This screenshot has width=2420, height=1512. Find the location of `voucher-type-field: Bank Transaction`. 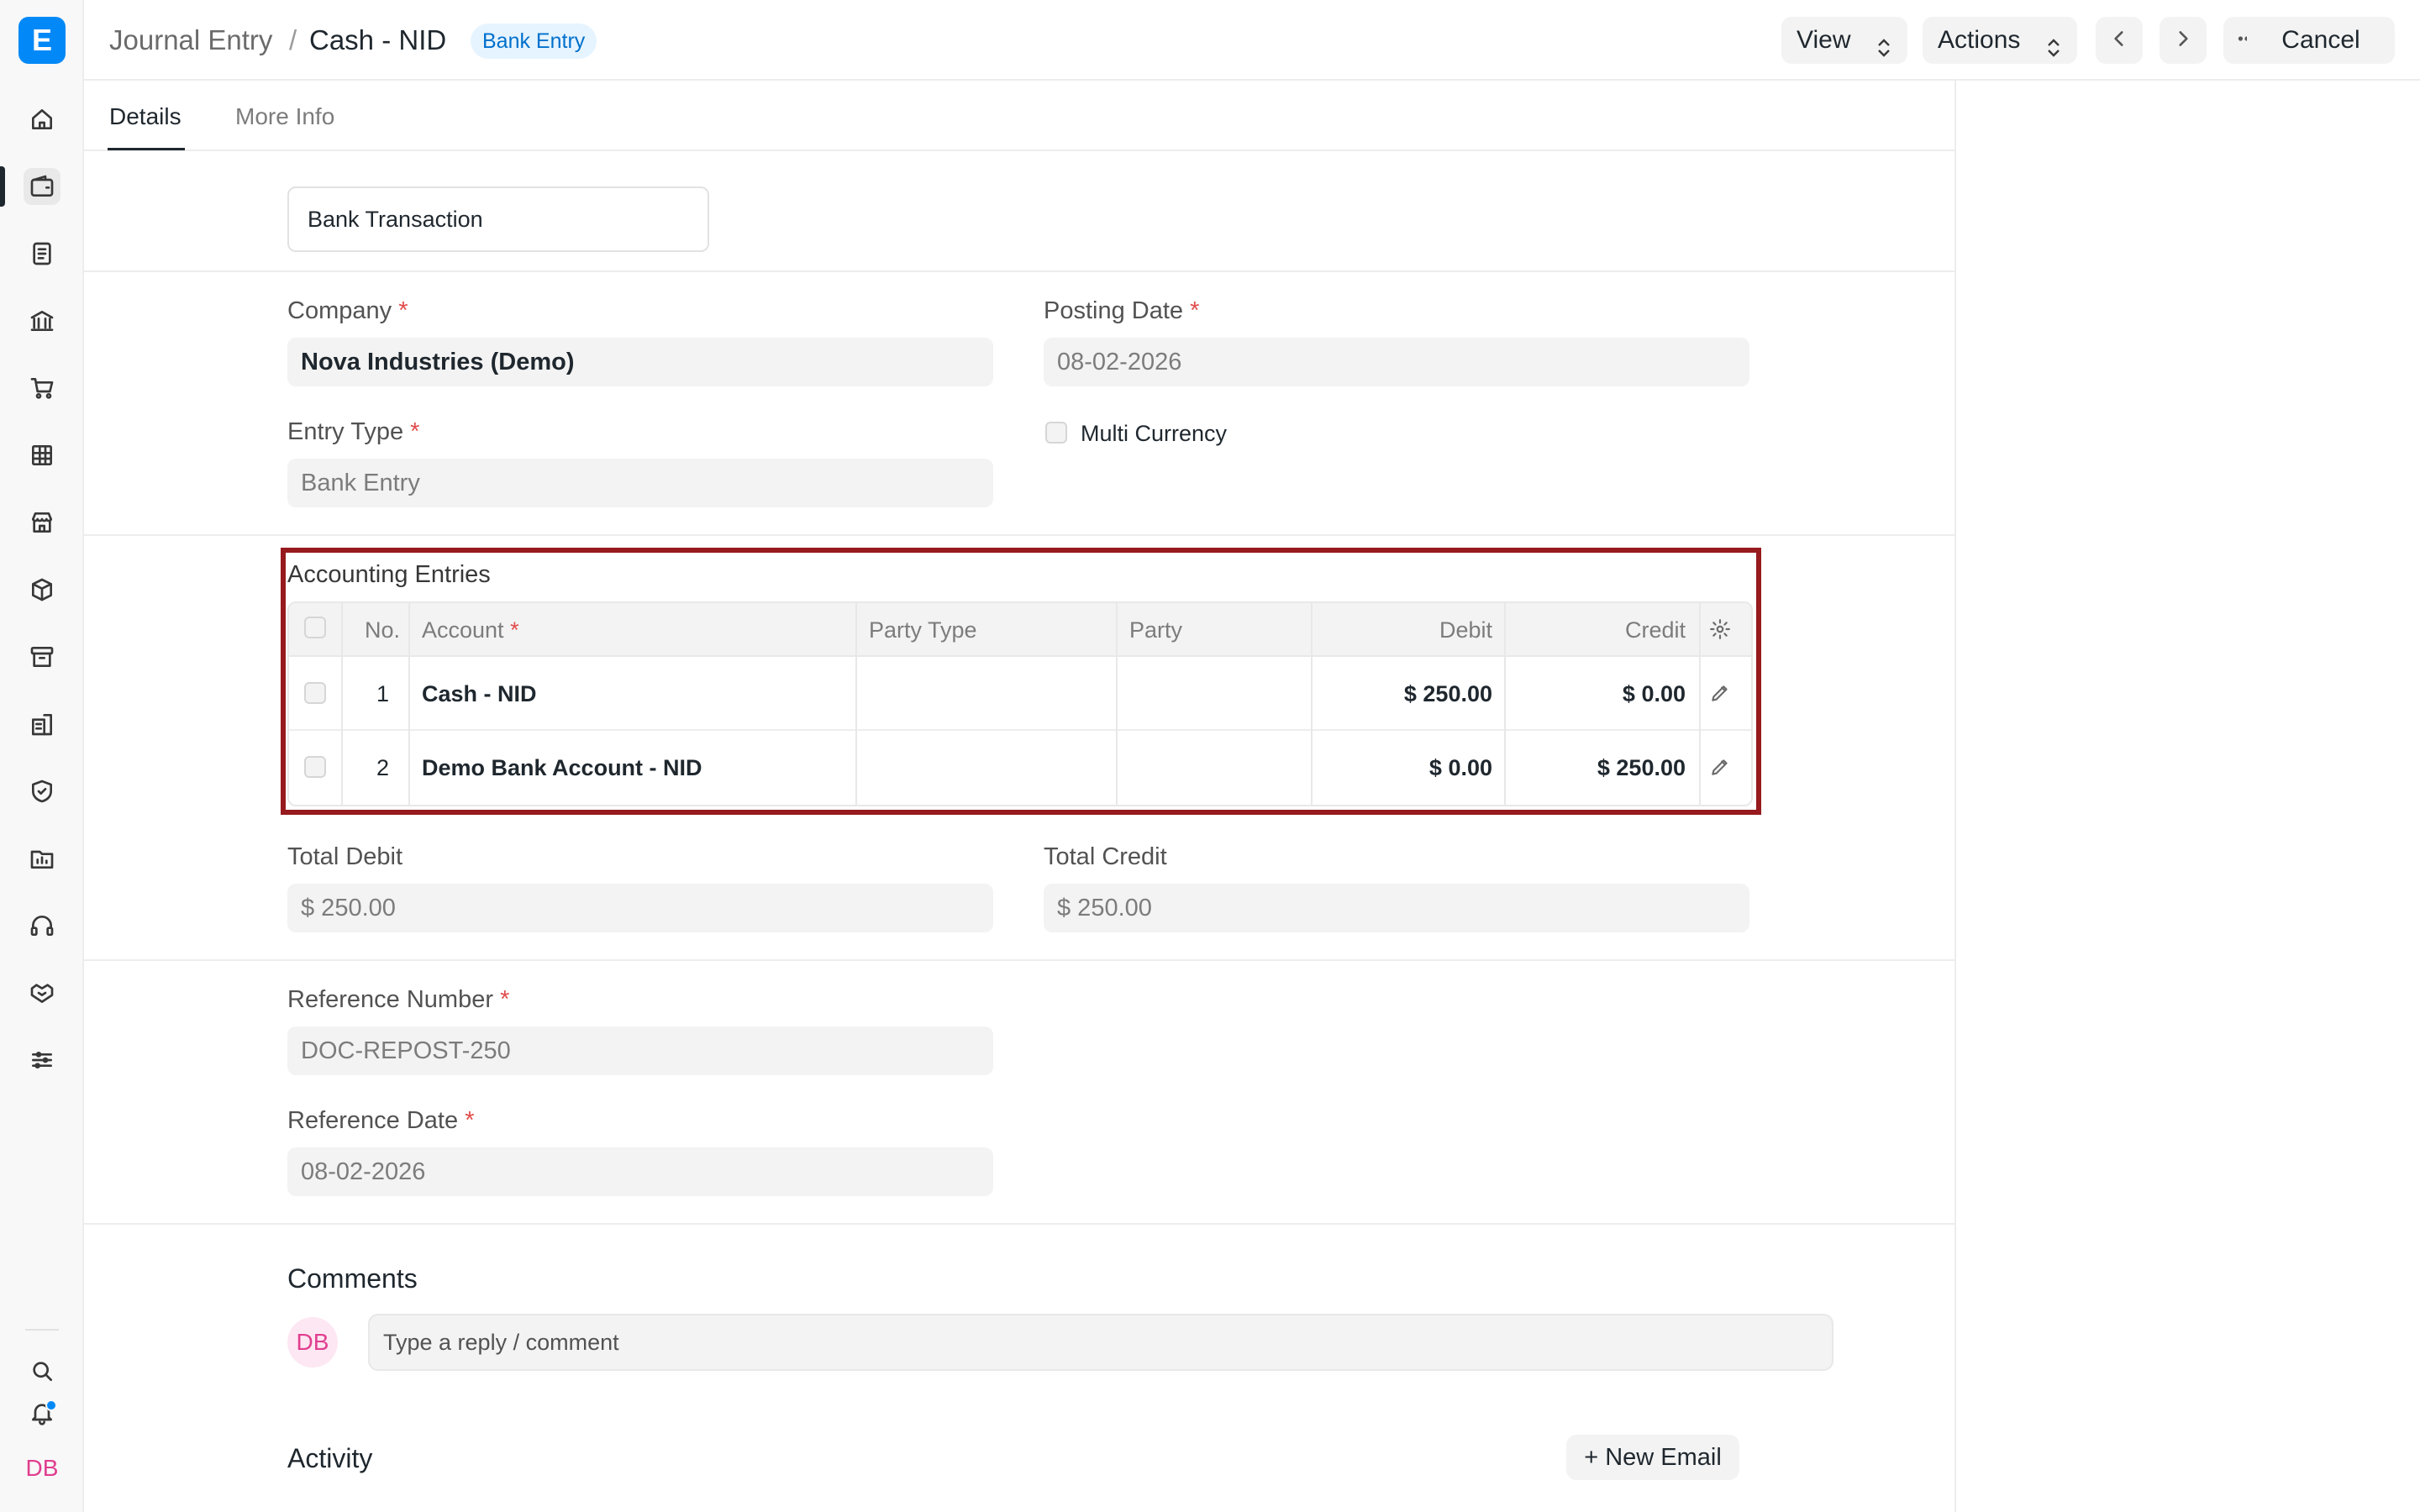

voucher-type-field: Bank Transaction is located at coordinates (498, 219).